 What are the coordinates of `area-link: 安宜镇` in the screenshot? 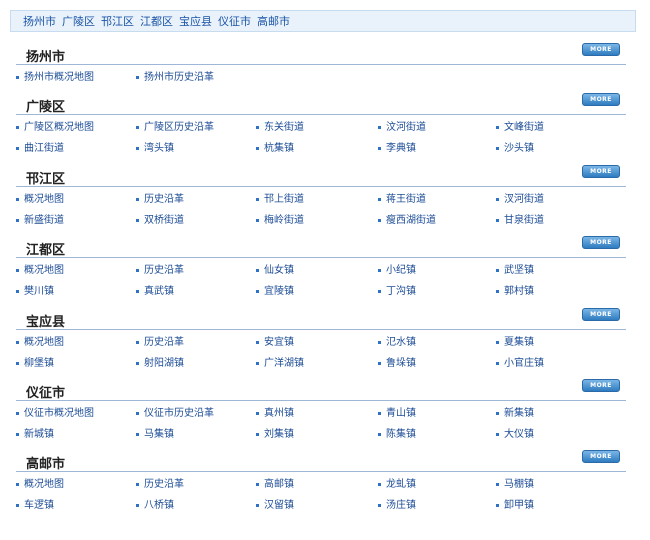 It's located at (275, 340).